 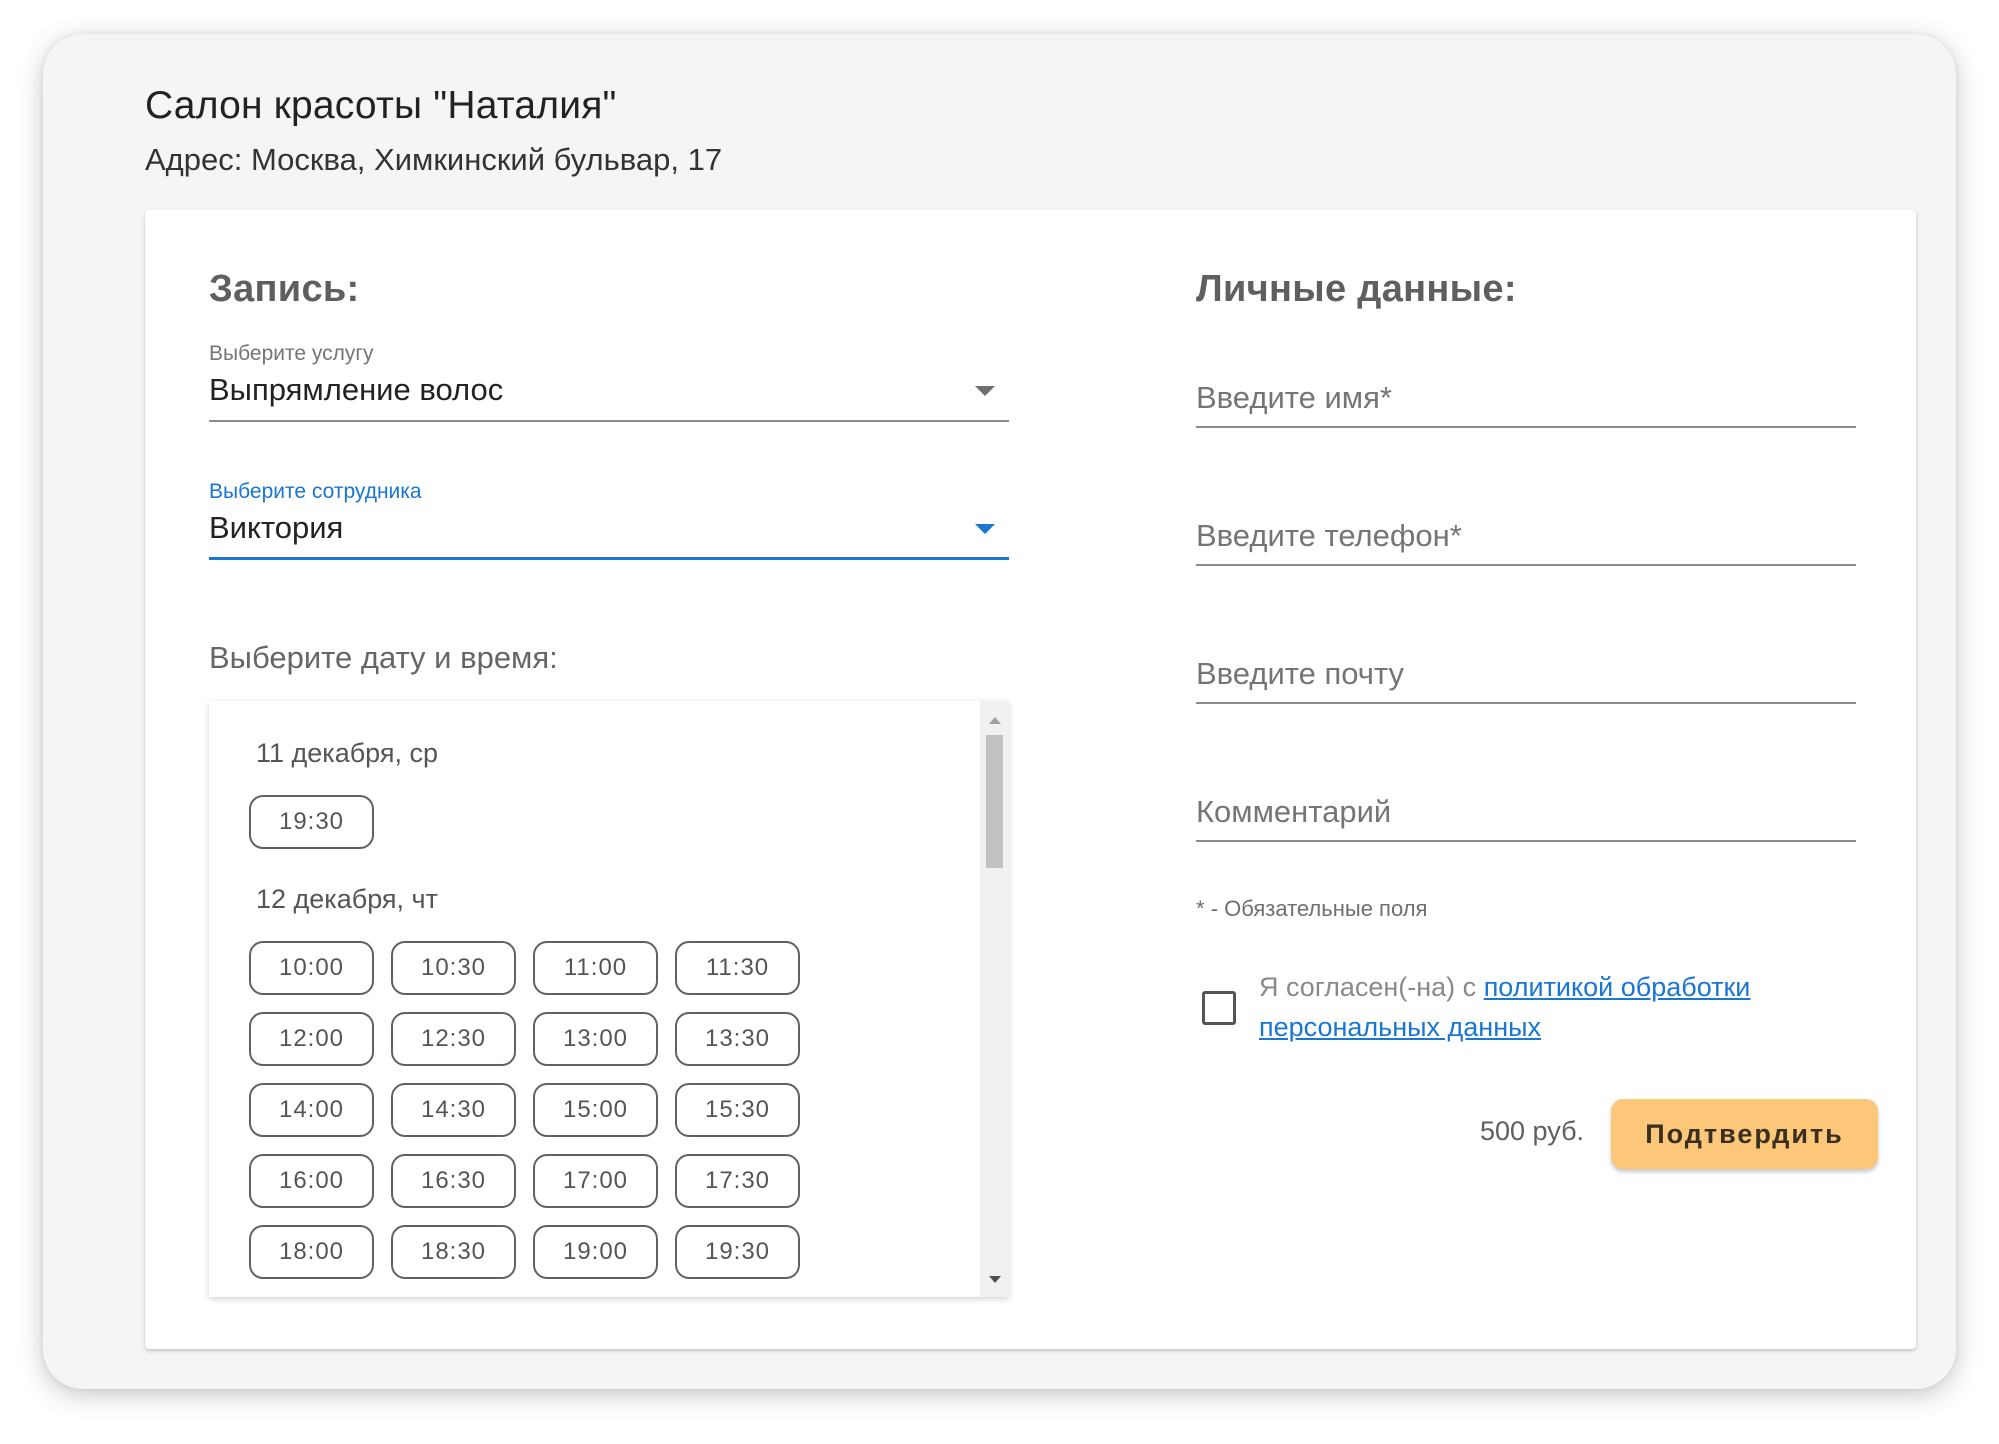 I want to click on consent-label: Я согласен(-на) с, so click(x=1371, y=987).